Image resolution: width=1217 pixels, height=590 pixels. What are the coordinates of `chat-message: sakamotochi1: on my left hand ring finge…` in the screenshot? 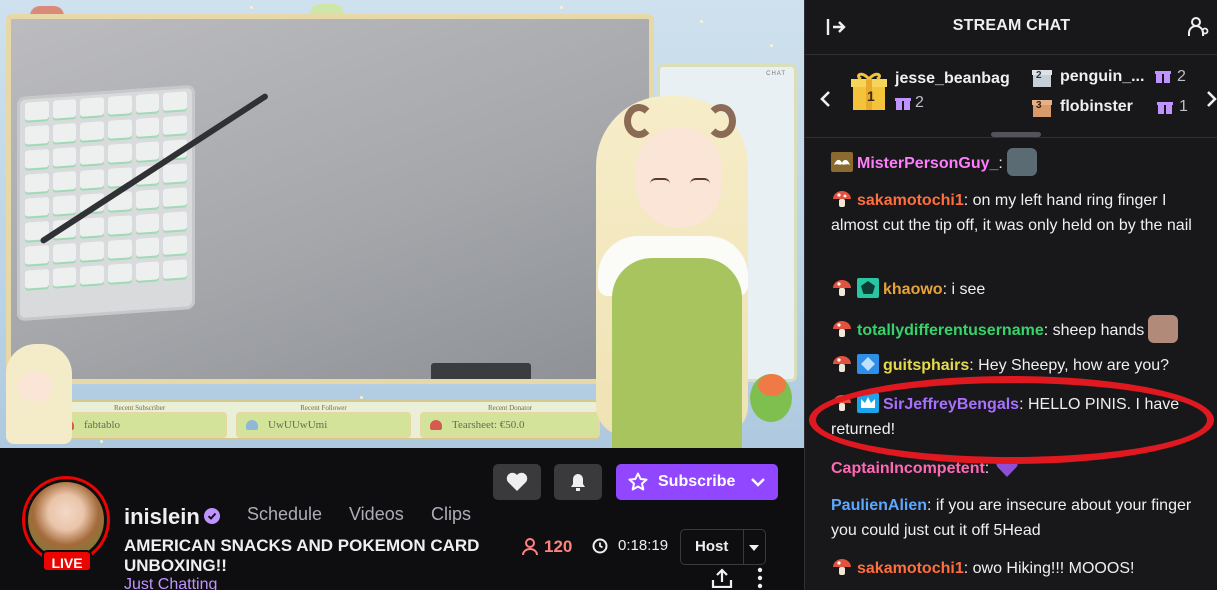 It's located at (1018, 213).